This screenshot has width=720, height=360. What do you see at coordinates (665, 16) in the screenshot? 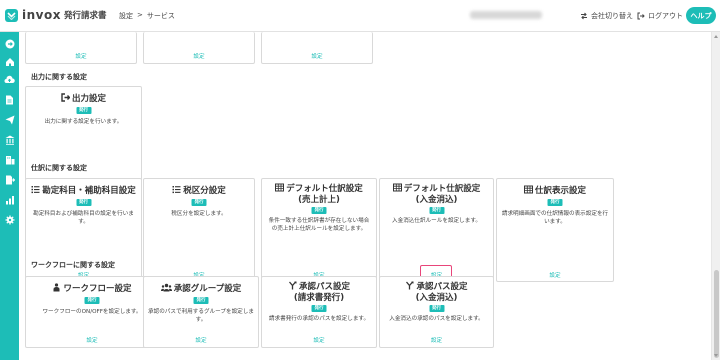
I see `logout-label: ログアウト` at bounding box center [665, 16].